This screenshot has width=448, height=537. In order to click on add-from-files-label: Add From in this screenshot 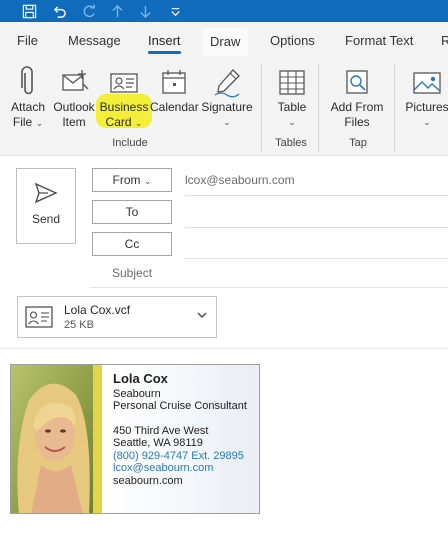, I will do `click(357, 107)`.